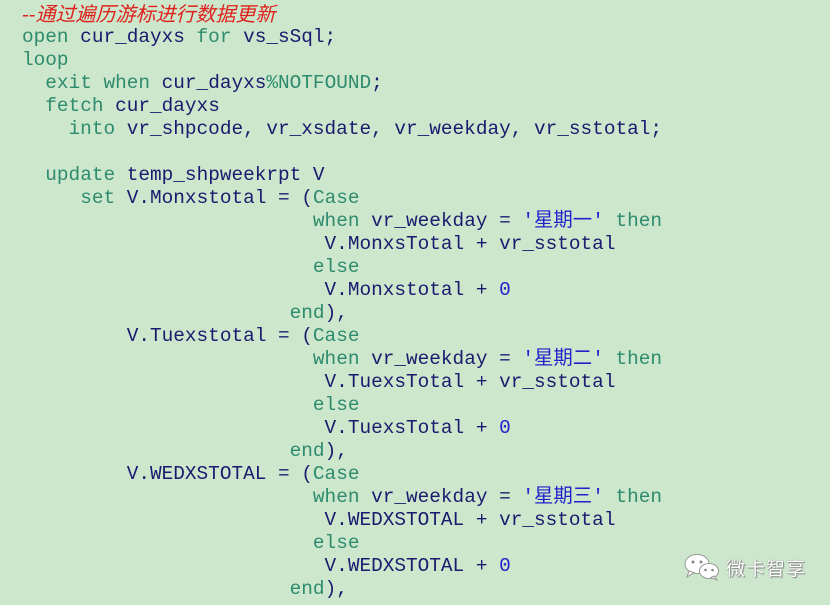  What do you see at coordinates (701, 567) in the screenshot?
I see `wechat-icon` at bounding box center [701, 567].